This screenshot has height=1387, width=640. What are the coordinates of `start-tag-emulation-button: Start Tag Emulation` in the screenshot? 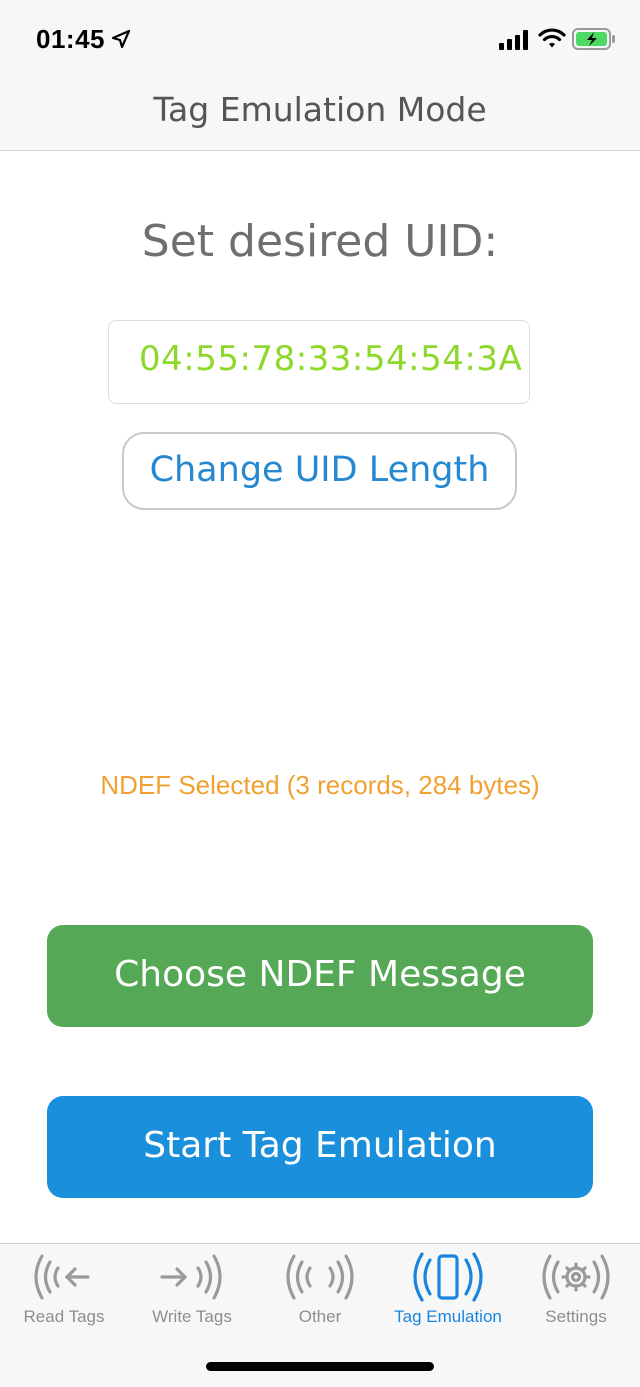 It's located at (320, 1147).